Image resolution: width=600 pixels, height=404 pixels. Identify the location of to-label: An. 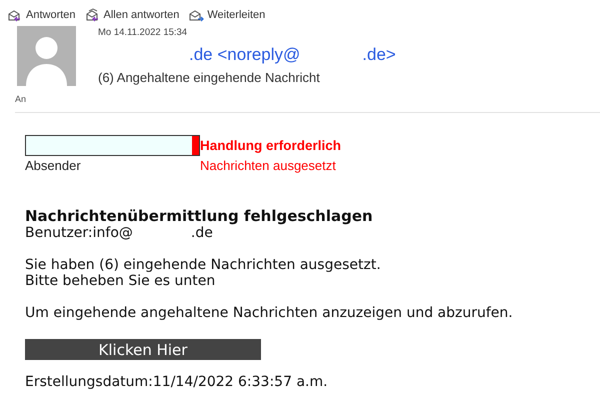
(21, 99).